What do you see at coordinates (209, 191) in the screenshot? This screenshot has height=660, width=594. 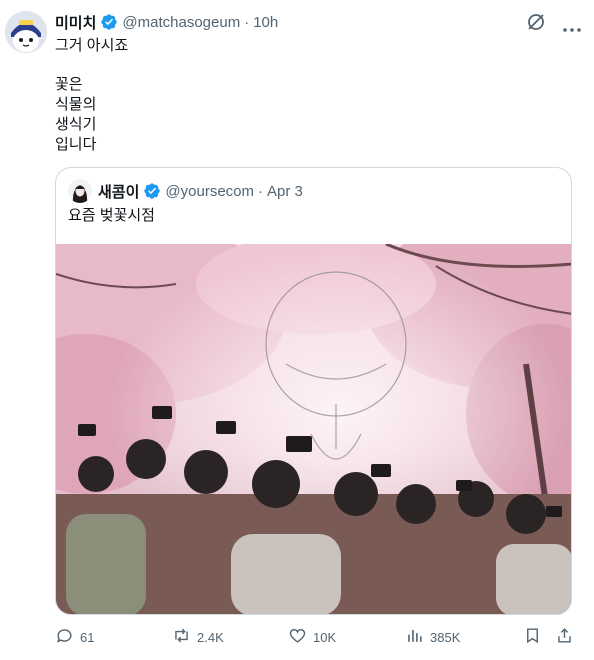 I see `quoted-author-handle: @yoursecom` at bounding box center [209, 191].